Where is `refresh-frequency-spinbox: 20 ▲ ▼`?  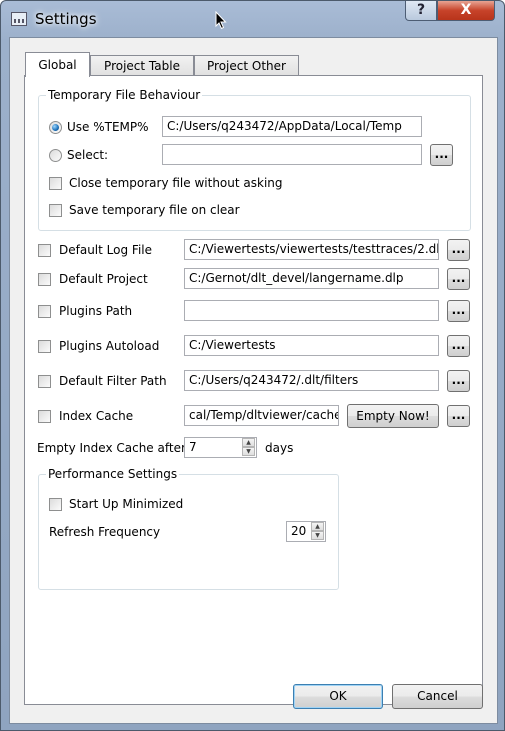 refresh-frequency-spinbox: 20 ▲ ▼ is located at coordinates (306, 531).